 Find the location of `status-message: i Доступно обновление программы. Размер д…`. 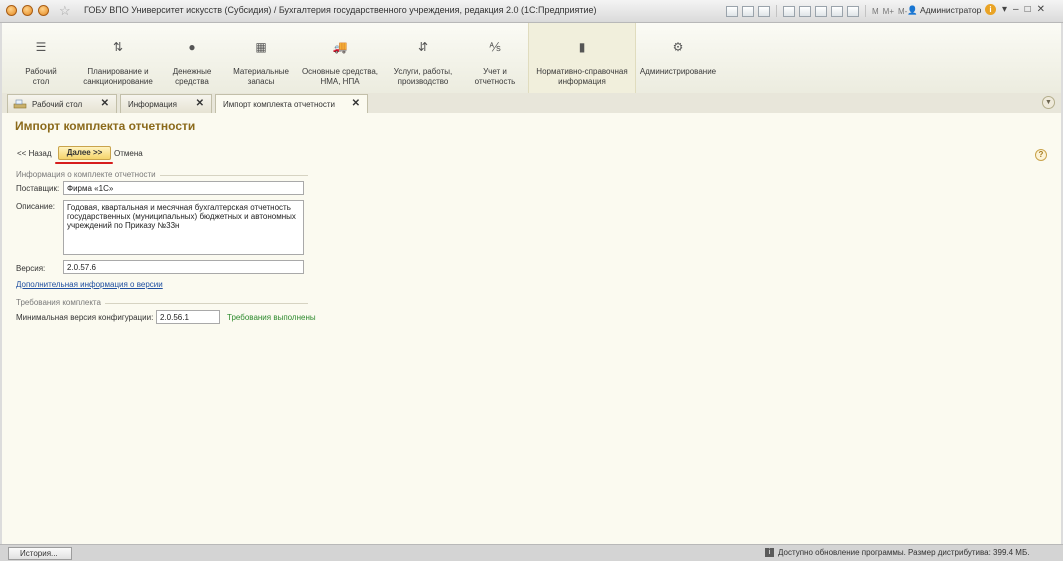

status-message: i Доступно обновление программы. Размер д… is located at coordinates (897, 553).